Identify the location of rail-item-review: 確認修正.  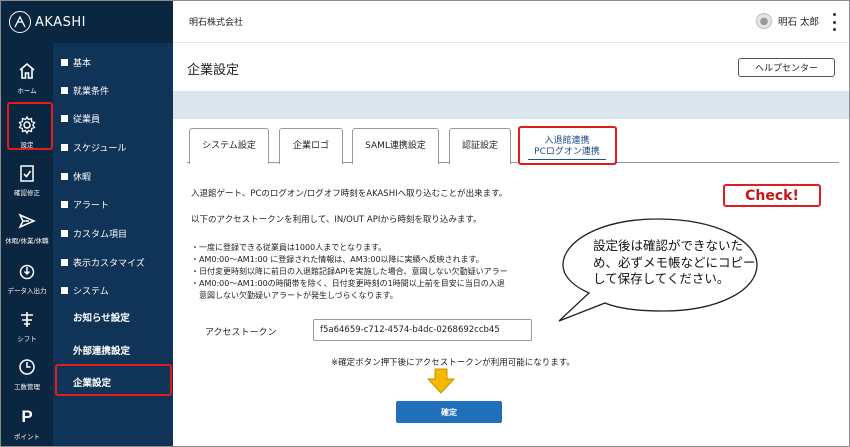
(27, 179).